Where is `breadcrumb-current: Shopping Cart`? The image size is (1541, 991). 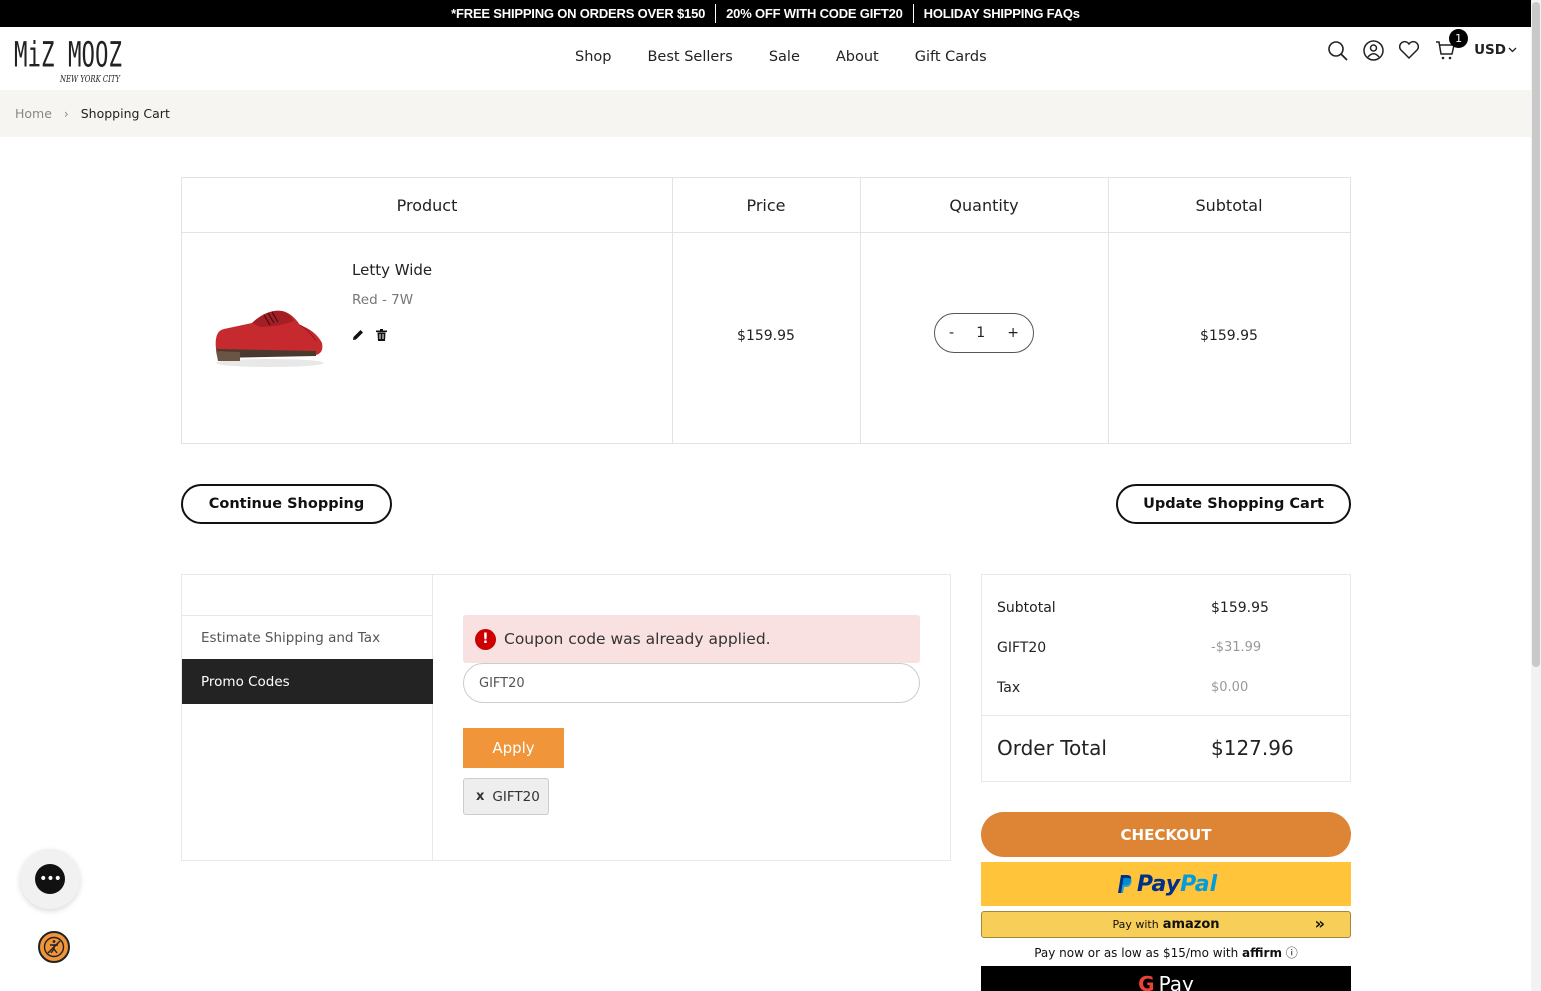
breadcrumb-current: Shopping Cart is located at coordinates (125, 113).